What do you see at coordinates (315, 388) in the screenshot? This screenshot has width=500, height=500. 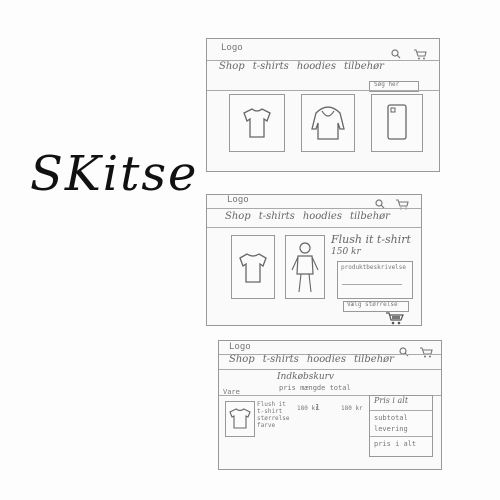 I see `column-headers: pris mængde total` at bounding box center [315, 388].